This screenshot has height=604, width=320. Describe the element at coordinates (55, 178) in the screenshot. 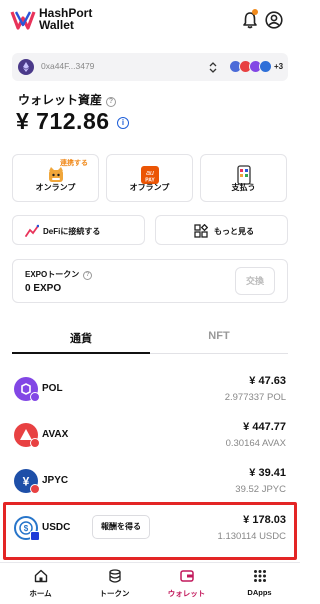

I see `onramp-button: 連携する オンランプ` at that location.